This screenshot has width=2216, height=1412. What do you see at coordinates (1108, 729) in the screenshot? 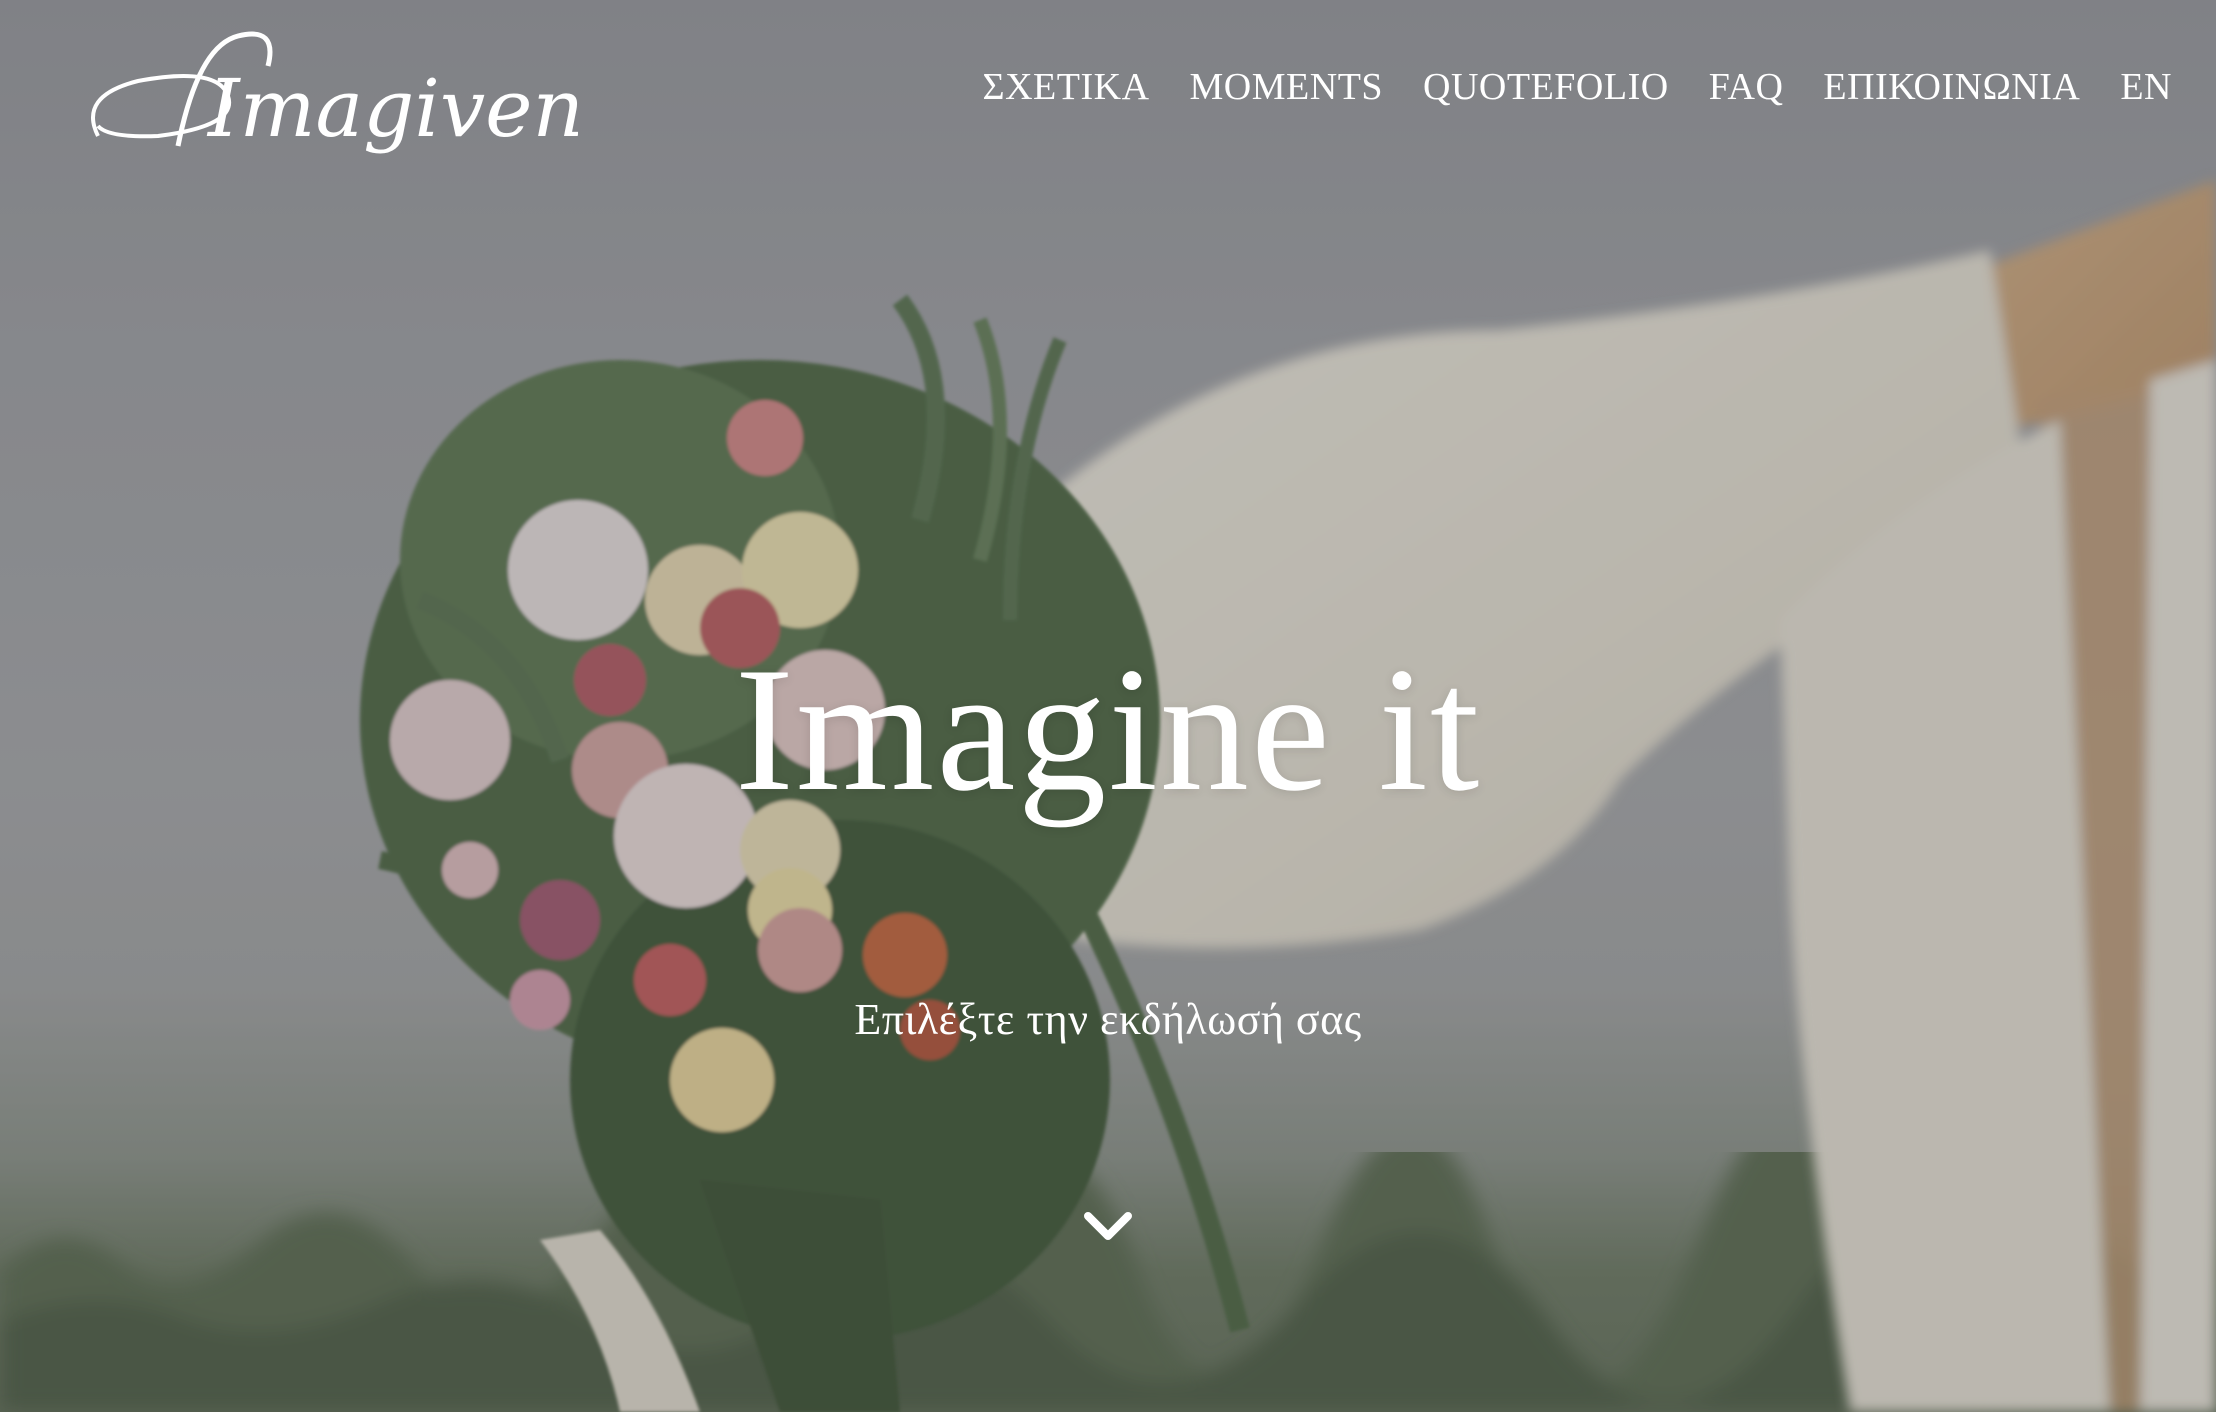
I see `hero-title: Imagine it` at bounding box center [1108, 729].